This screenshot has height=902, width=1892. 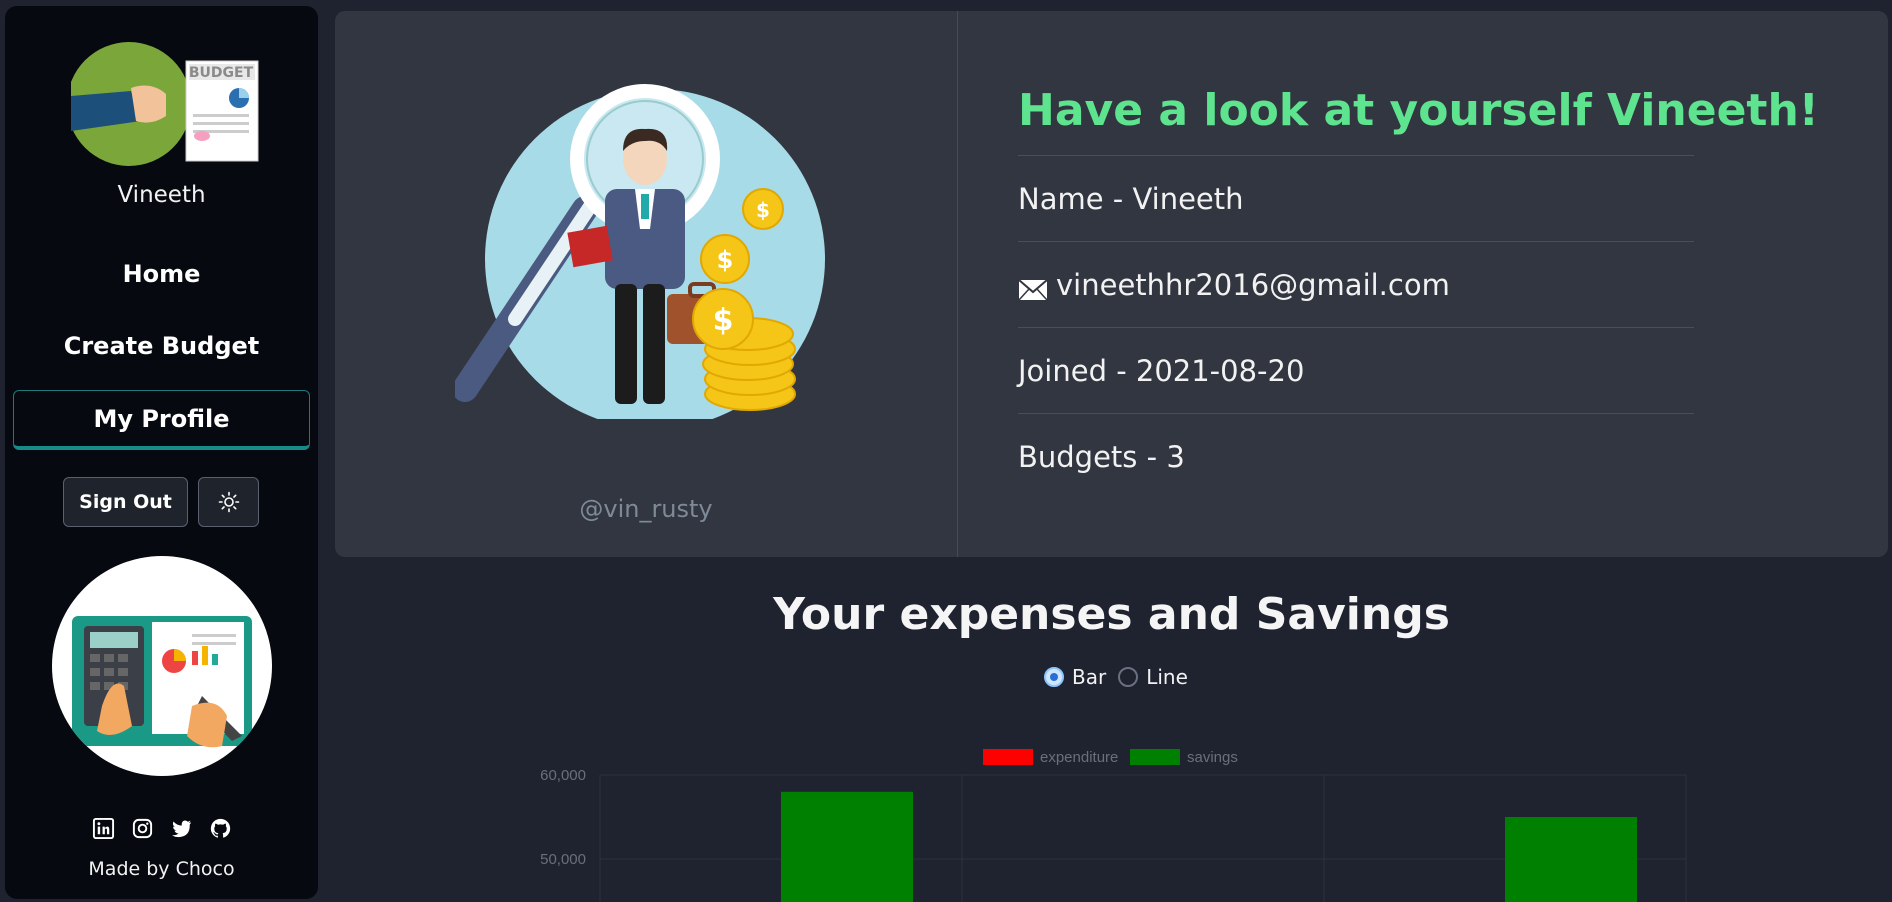 I want to click on budget-avatar-image: BUDGET, so click(x=164, y=101).